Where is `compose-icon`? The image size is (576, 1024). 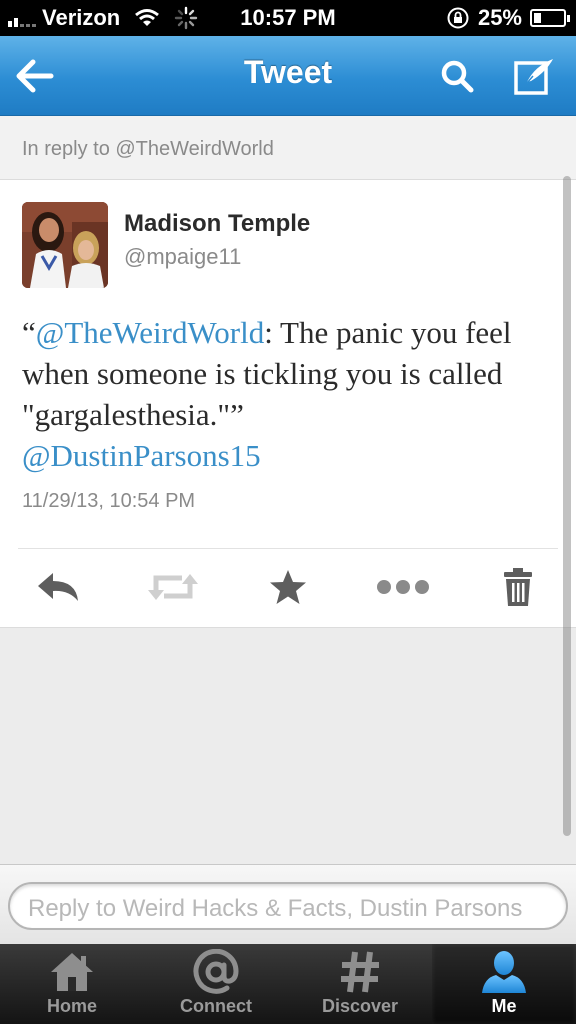 compose-icon is located at coordinates (533, 77).